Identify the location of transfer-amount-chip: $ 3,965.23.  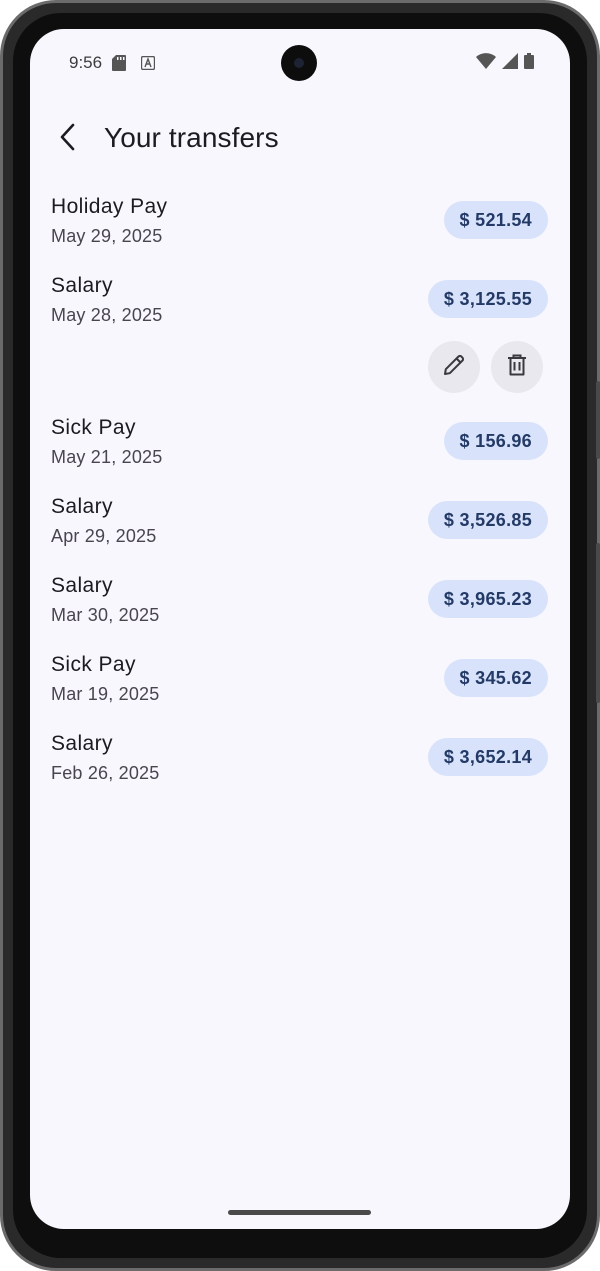
(487, 599).